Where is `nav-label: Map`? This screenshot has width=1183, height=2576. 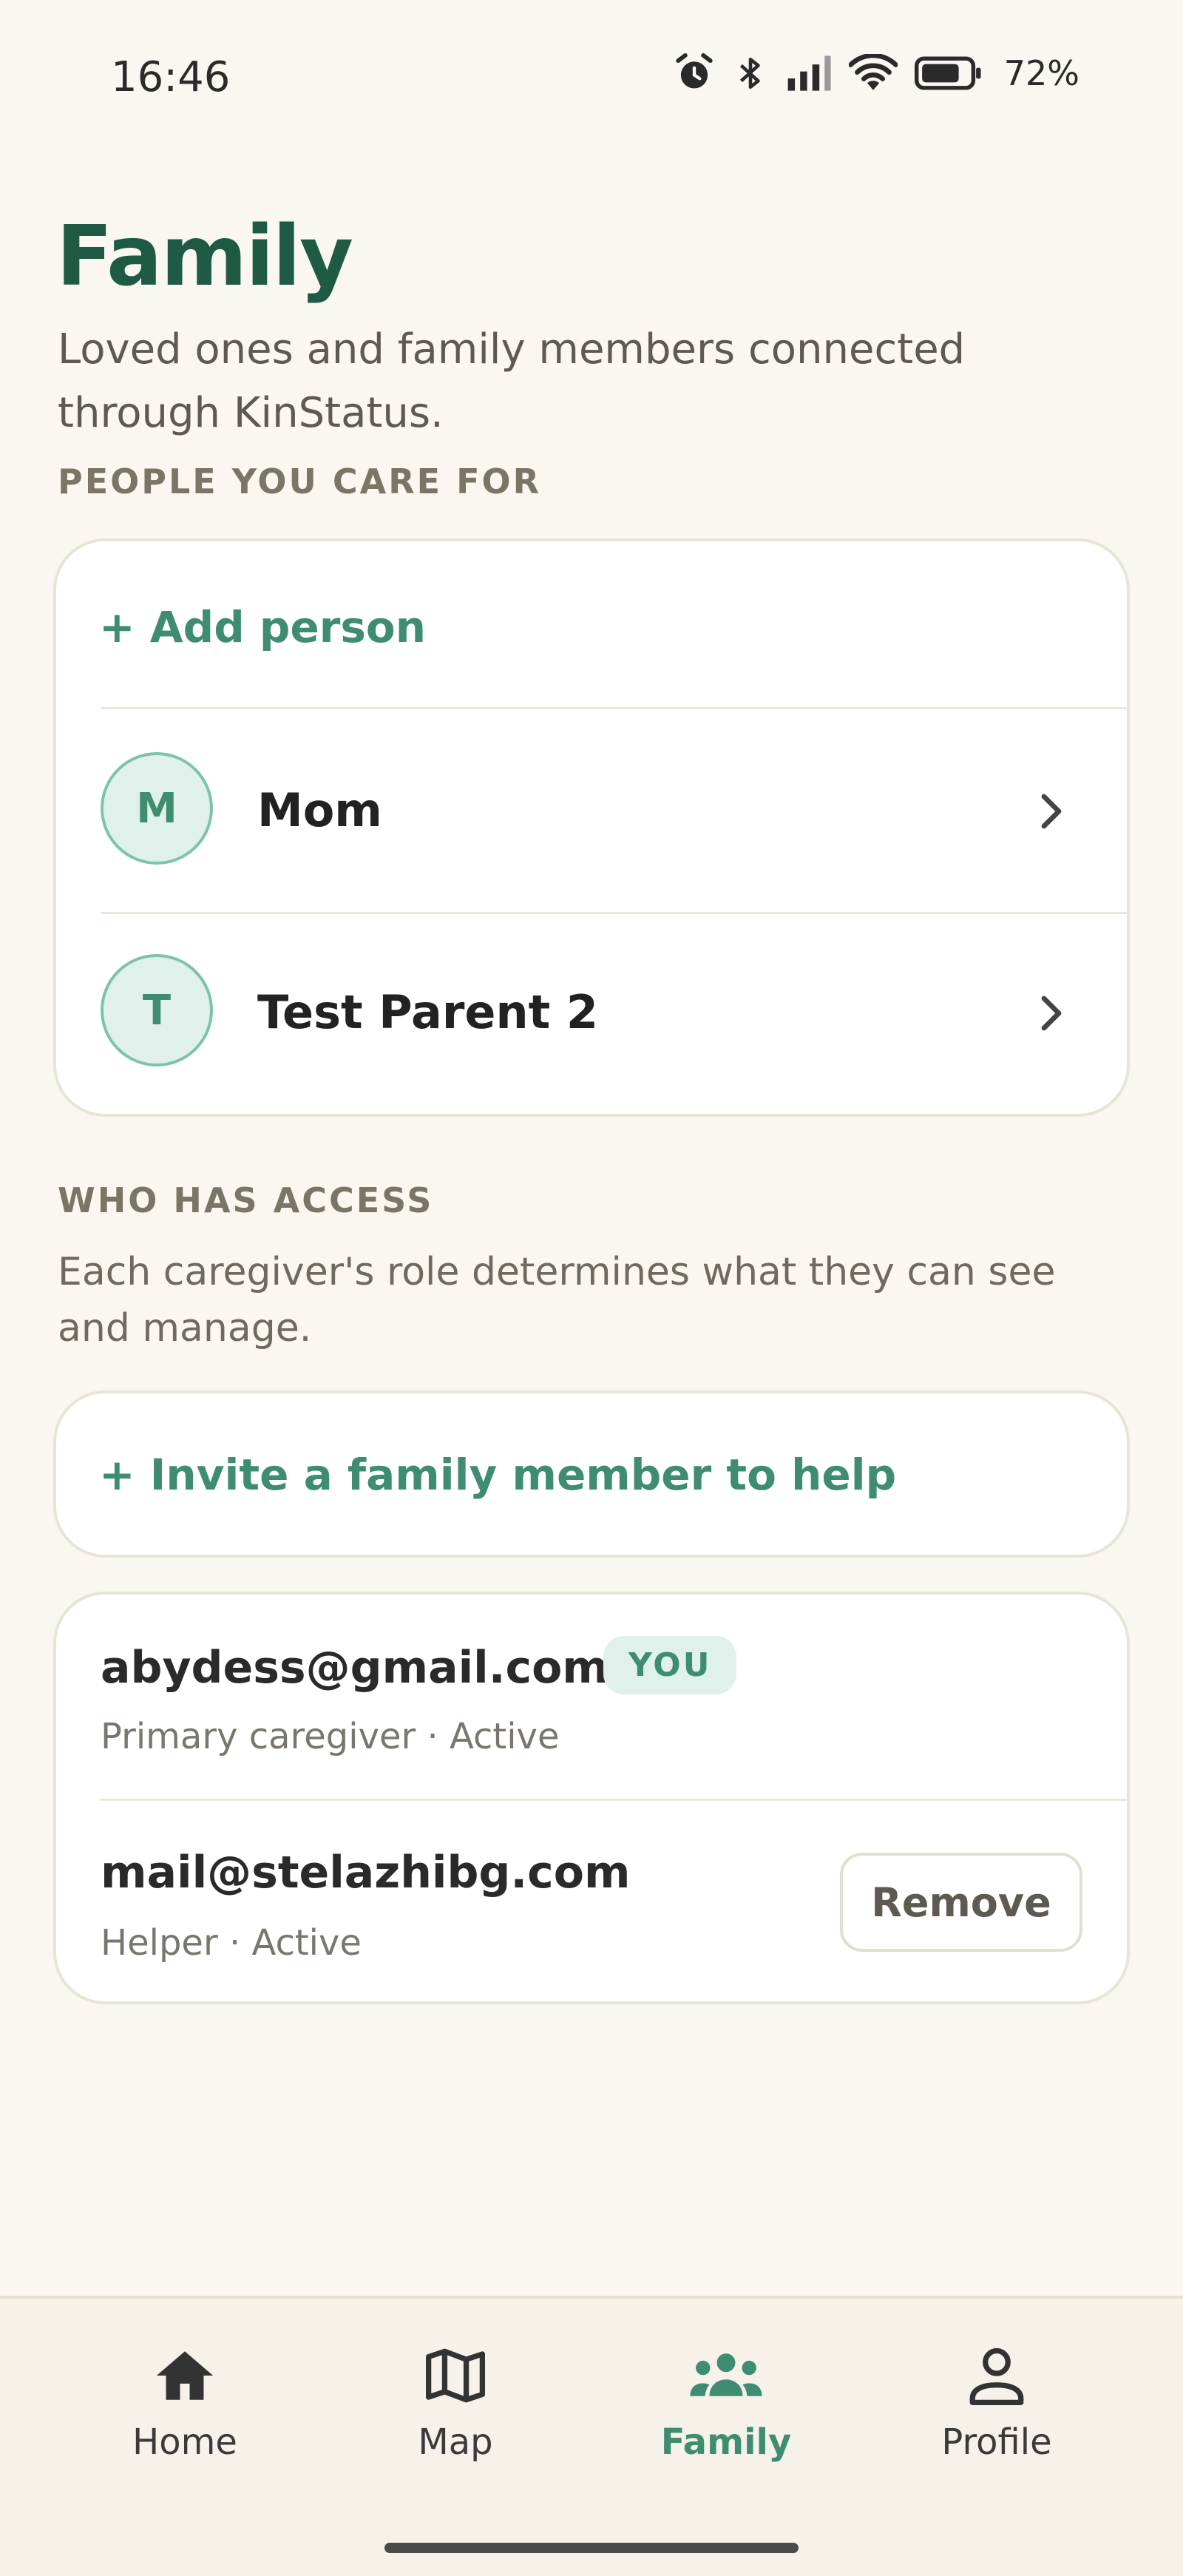
nav-label: Map is located at coordinates (455, 2442).